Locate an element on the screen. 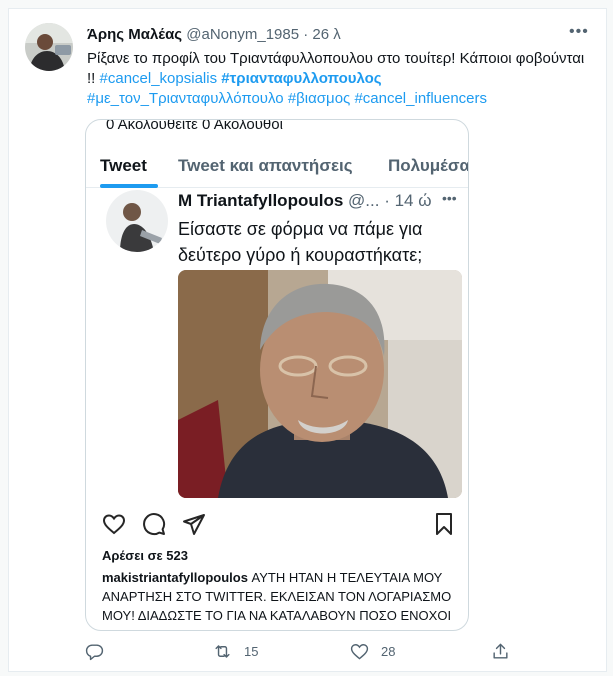 This screenshot has height=676, width=613. inner-tweet-time: · 14 ώ is located at coordinates (408, 200).